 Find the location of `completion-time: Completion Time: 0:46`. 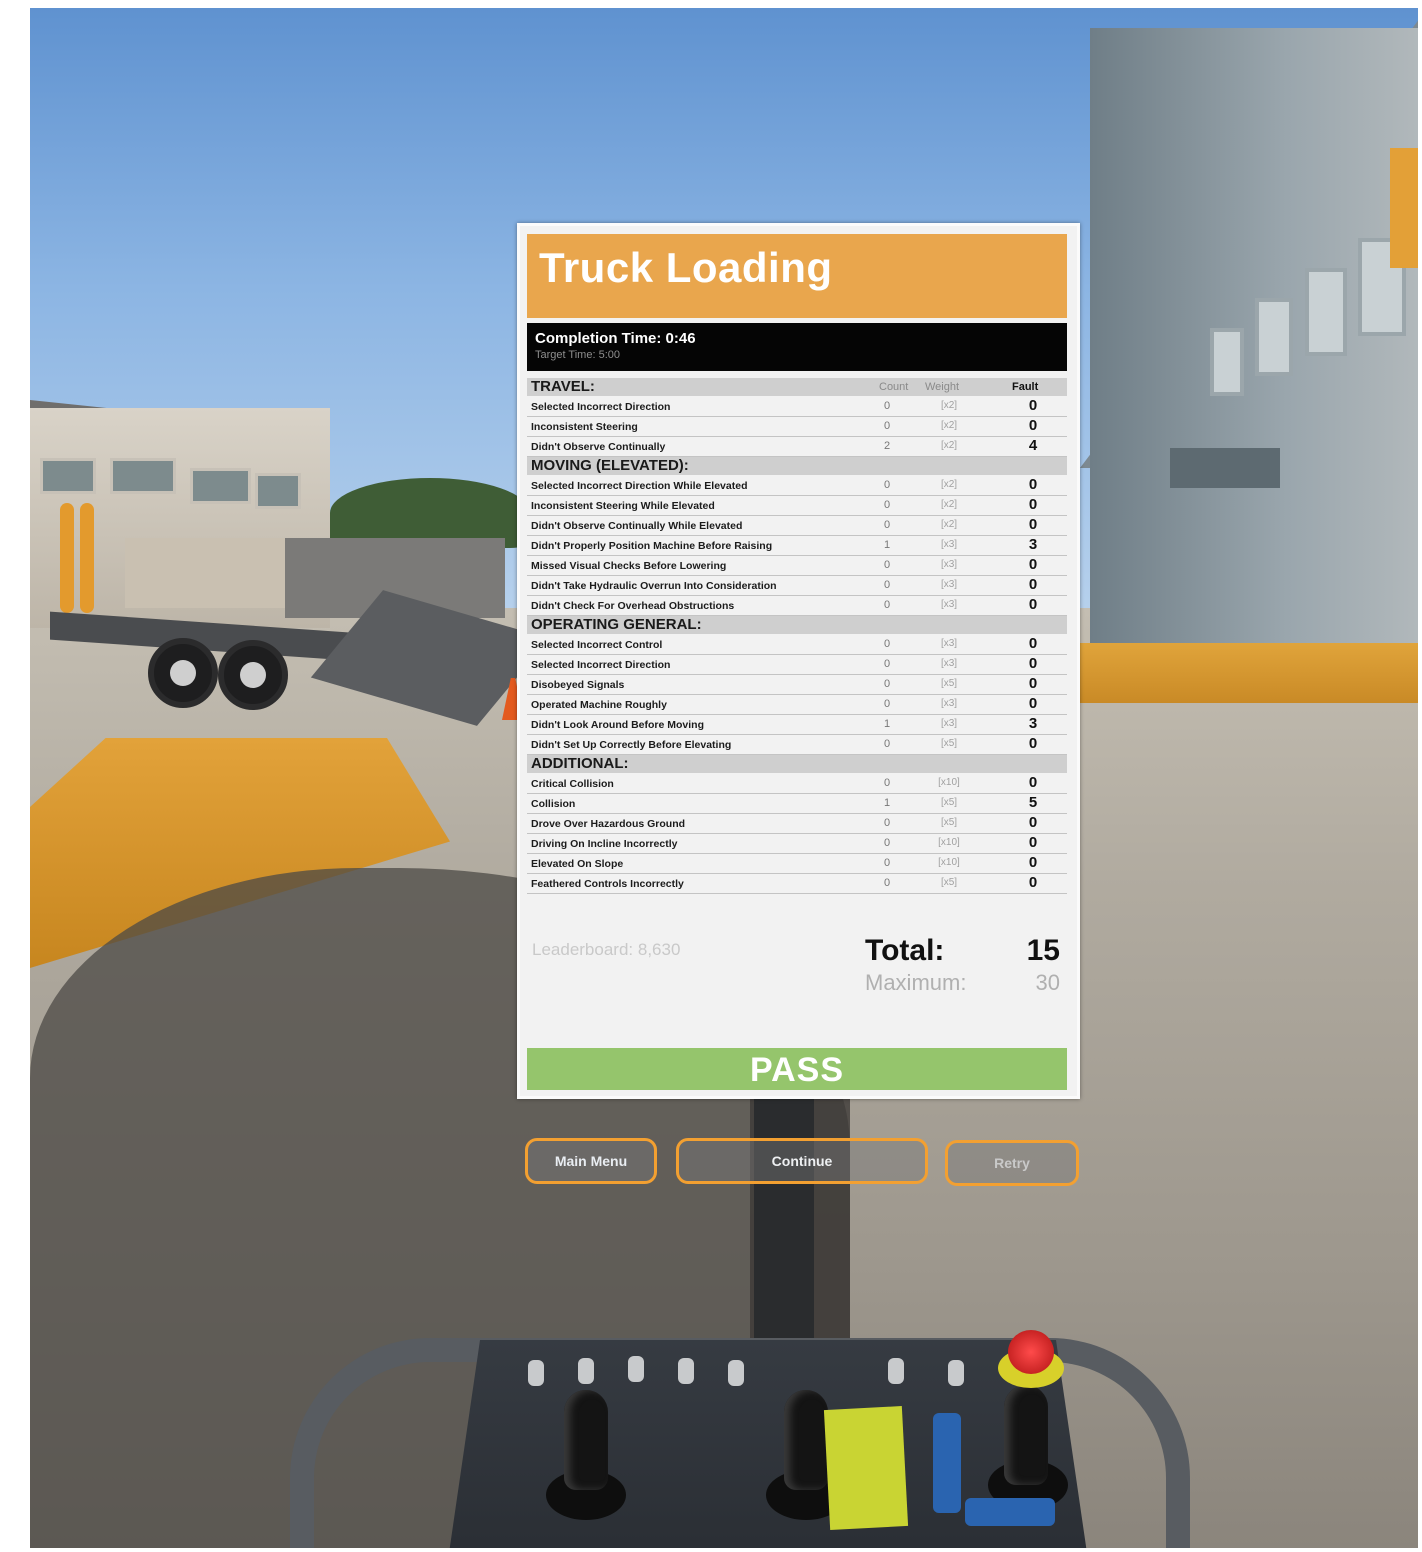

completion-time: Completion Time: 0:46 is located at coordinates (615, 338).